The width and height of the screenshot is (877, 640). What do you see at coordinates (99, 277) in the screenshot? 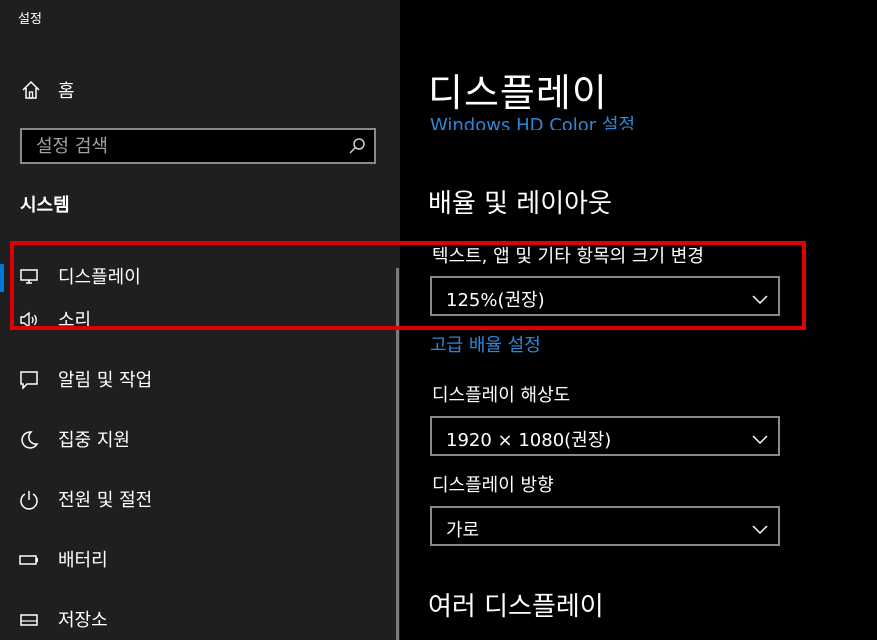
I see `sidebar-item-label: 디스플레이` at bounding box center [99, 277].